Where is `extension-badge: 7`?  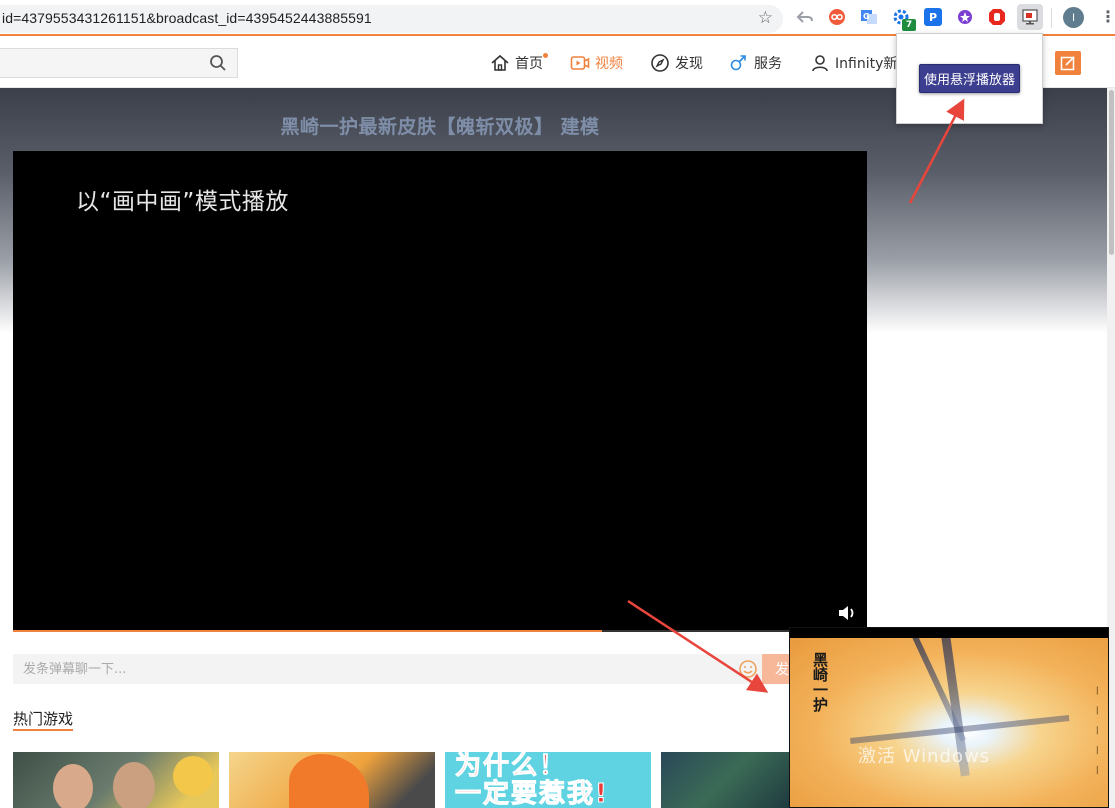 extension-badge: 7 is located at coordinates (909, 25).